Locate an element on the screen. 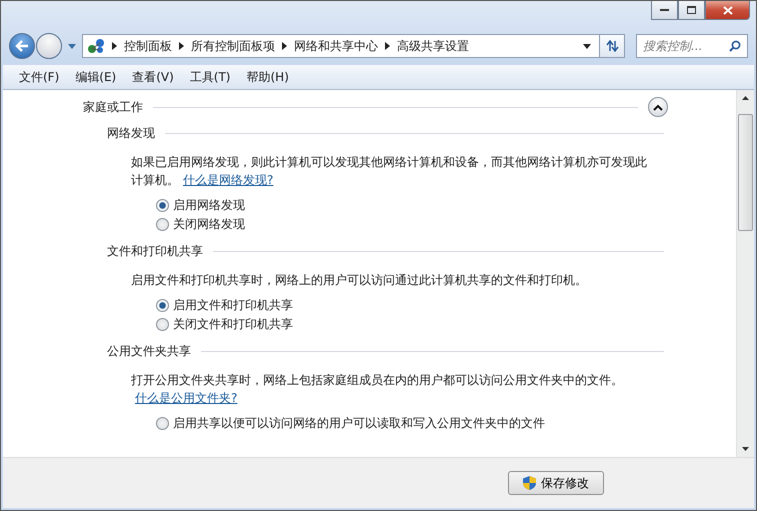 Image resolution: width=757 pixels, height=511 pixels. arrow-left-icon is located at coordinates (22, 46).